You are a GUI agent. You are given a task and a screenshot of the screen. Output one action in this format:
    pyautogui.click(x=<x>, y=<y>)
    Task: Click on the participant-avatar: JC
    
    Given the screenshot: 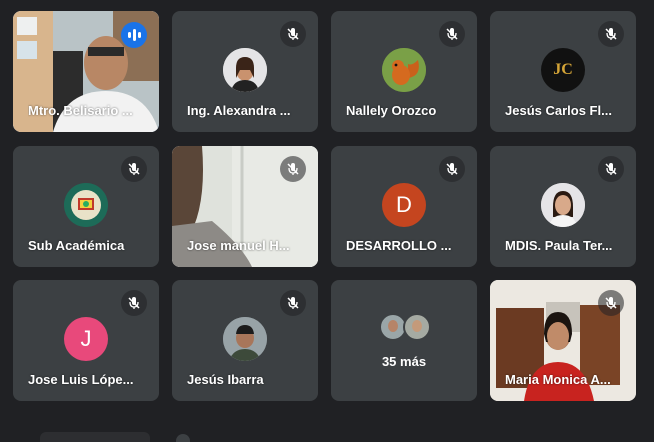 What is the action you would take?
    pyautogui.click(x=563, y=70)
    